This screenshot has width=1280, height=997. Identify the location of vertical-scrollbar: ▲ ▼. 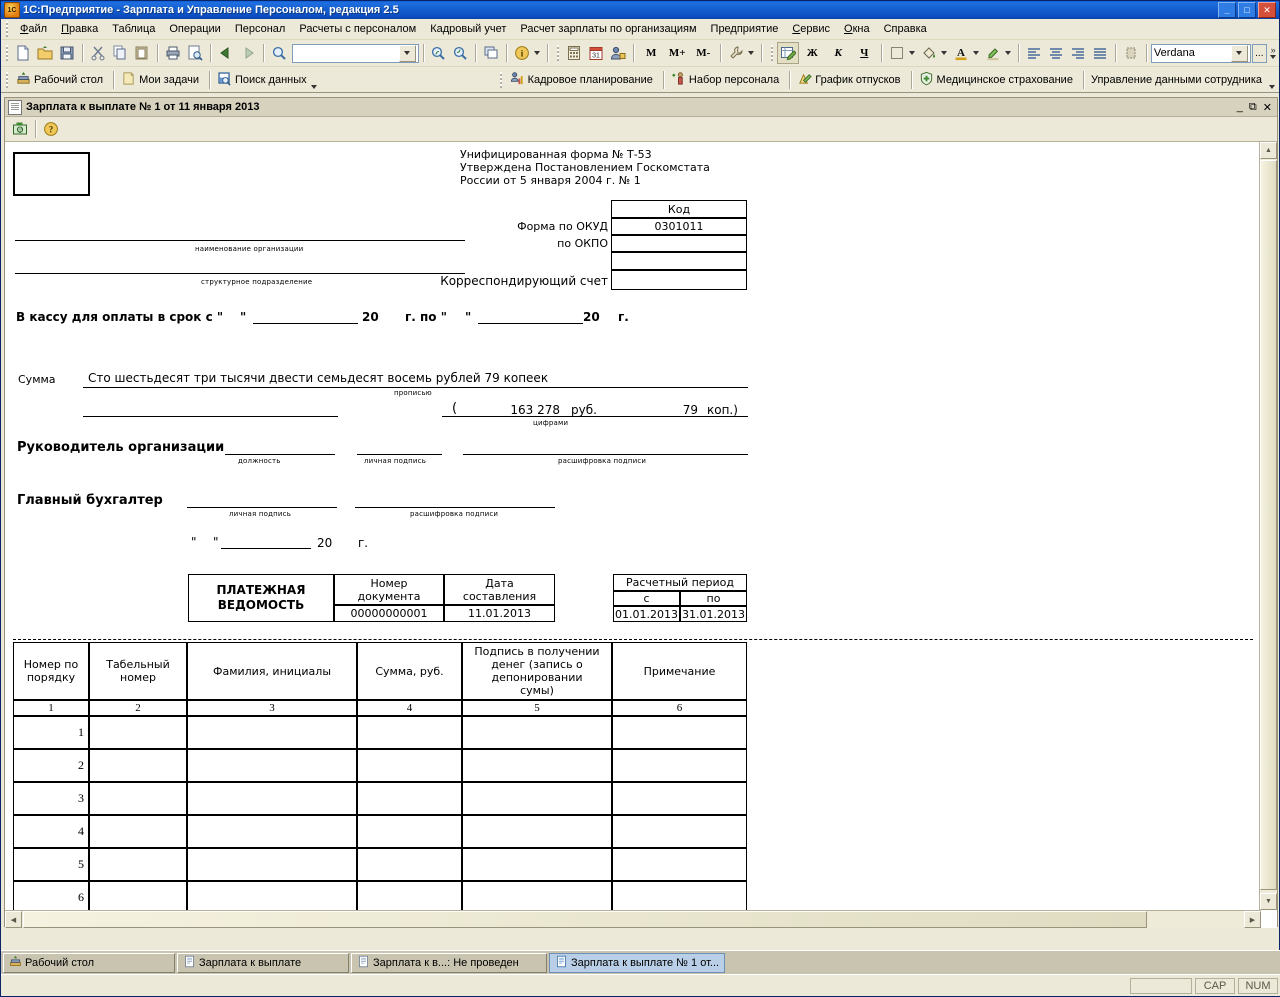
(1268, 526).